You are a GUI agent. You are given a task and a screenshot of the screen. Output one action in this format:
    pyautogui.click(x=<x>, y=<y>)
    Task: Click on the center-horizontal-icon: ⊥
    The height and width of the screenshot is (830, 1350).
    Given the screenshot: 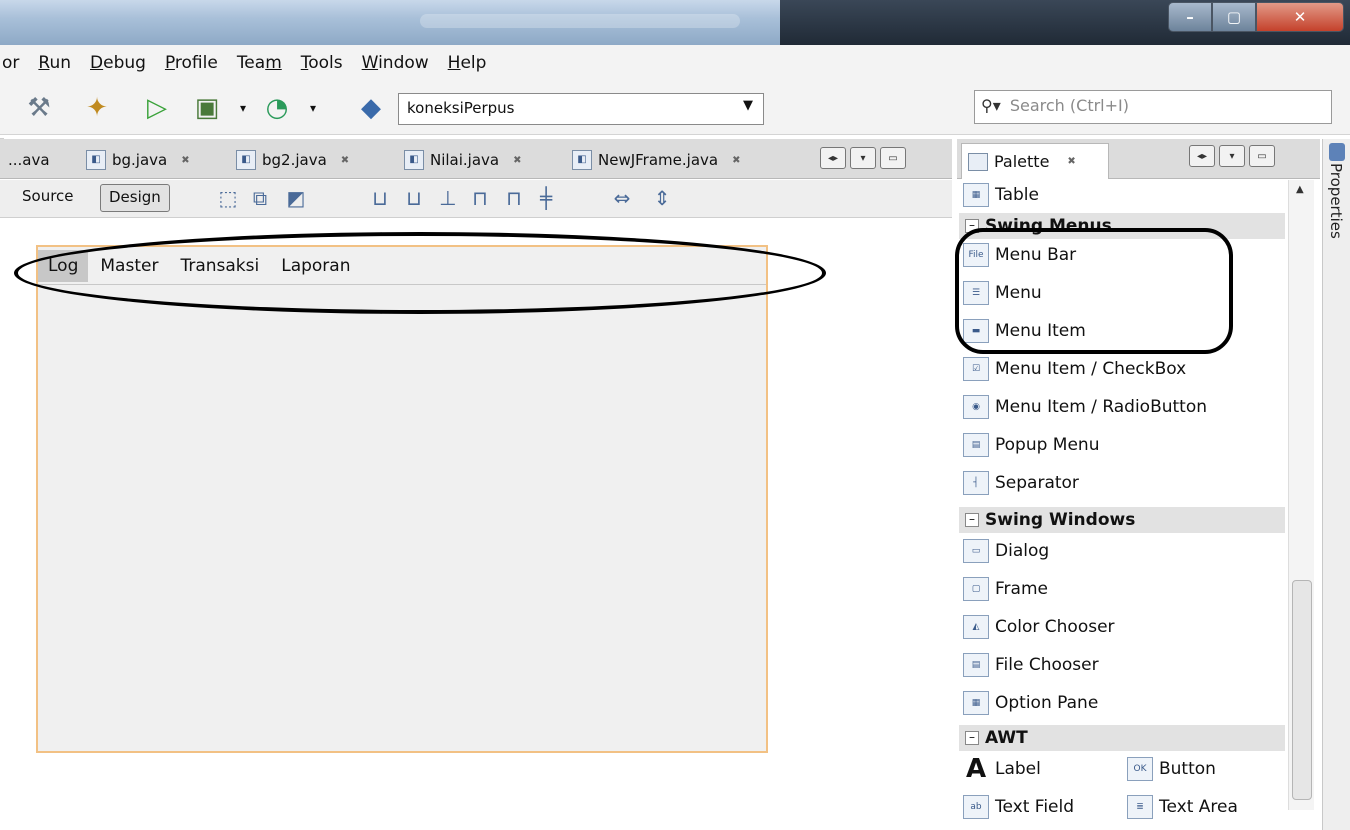 What is the action you would take?
    pyautogui.click(x=448, y=198)
    